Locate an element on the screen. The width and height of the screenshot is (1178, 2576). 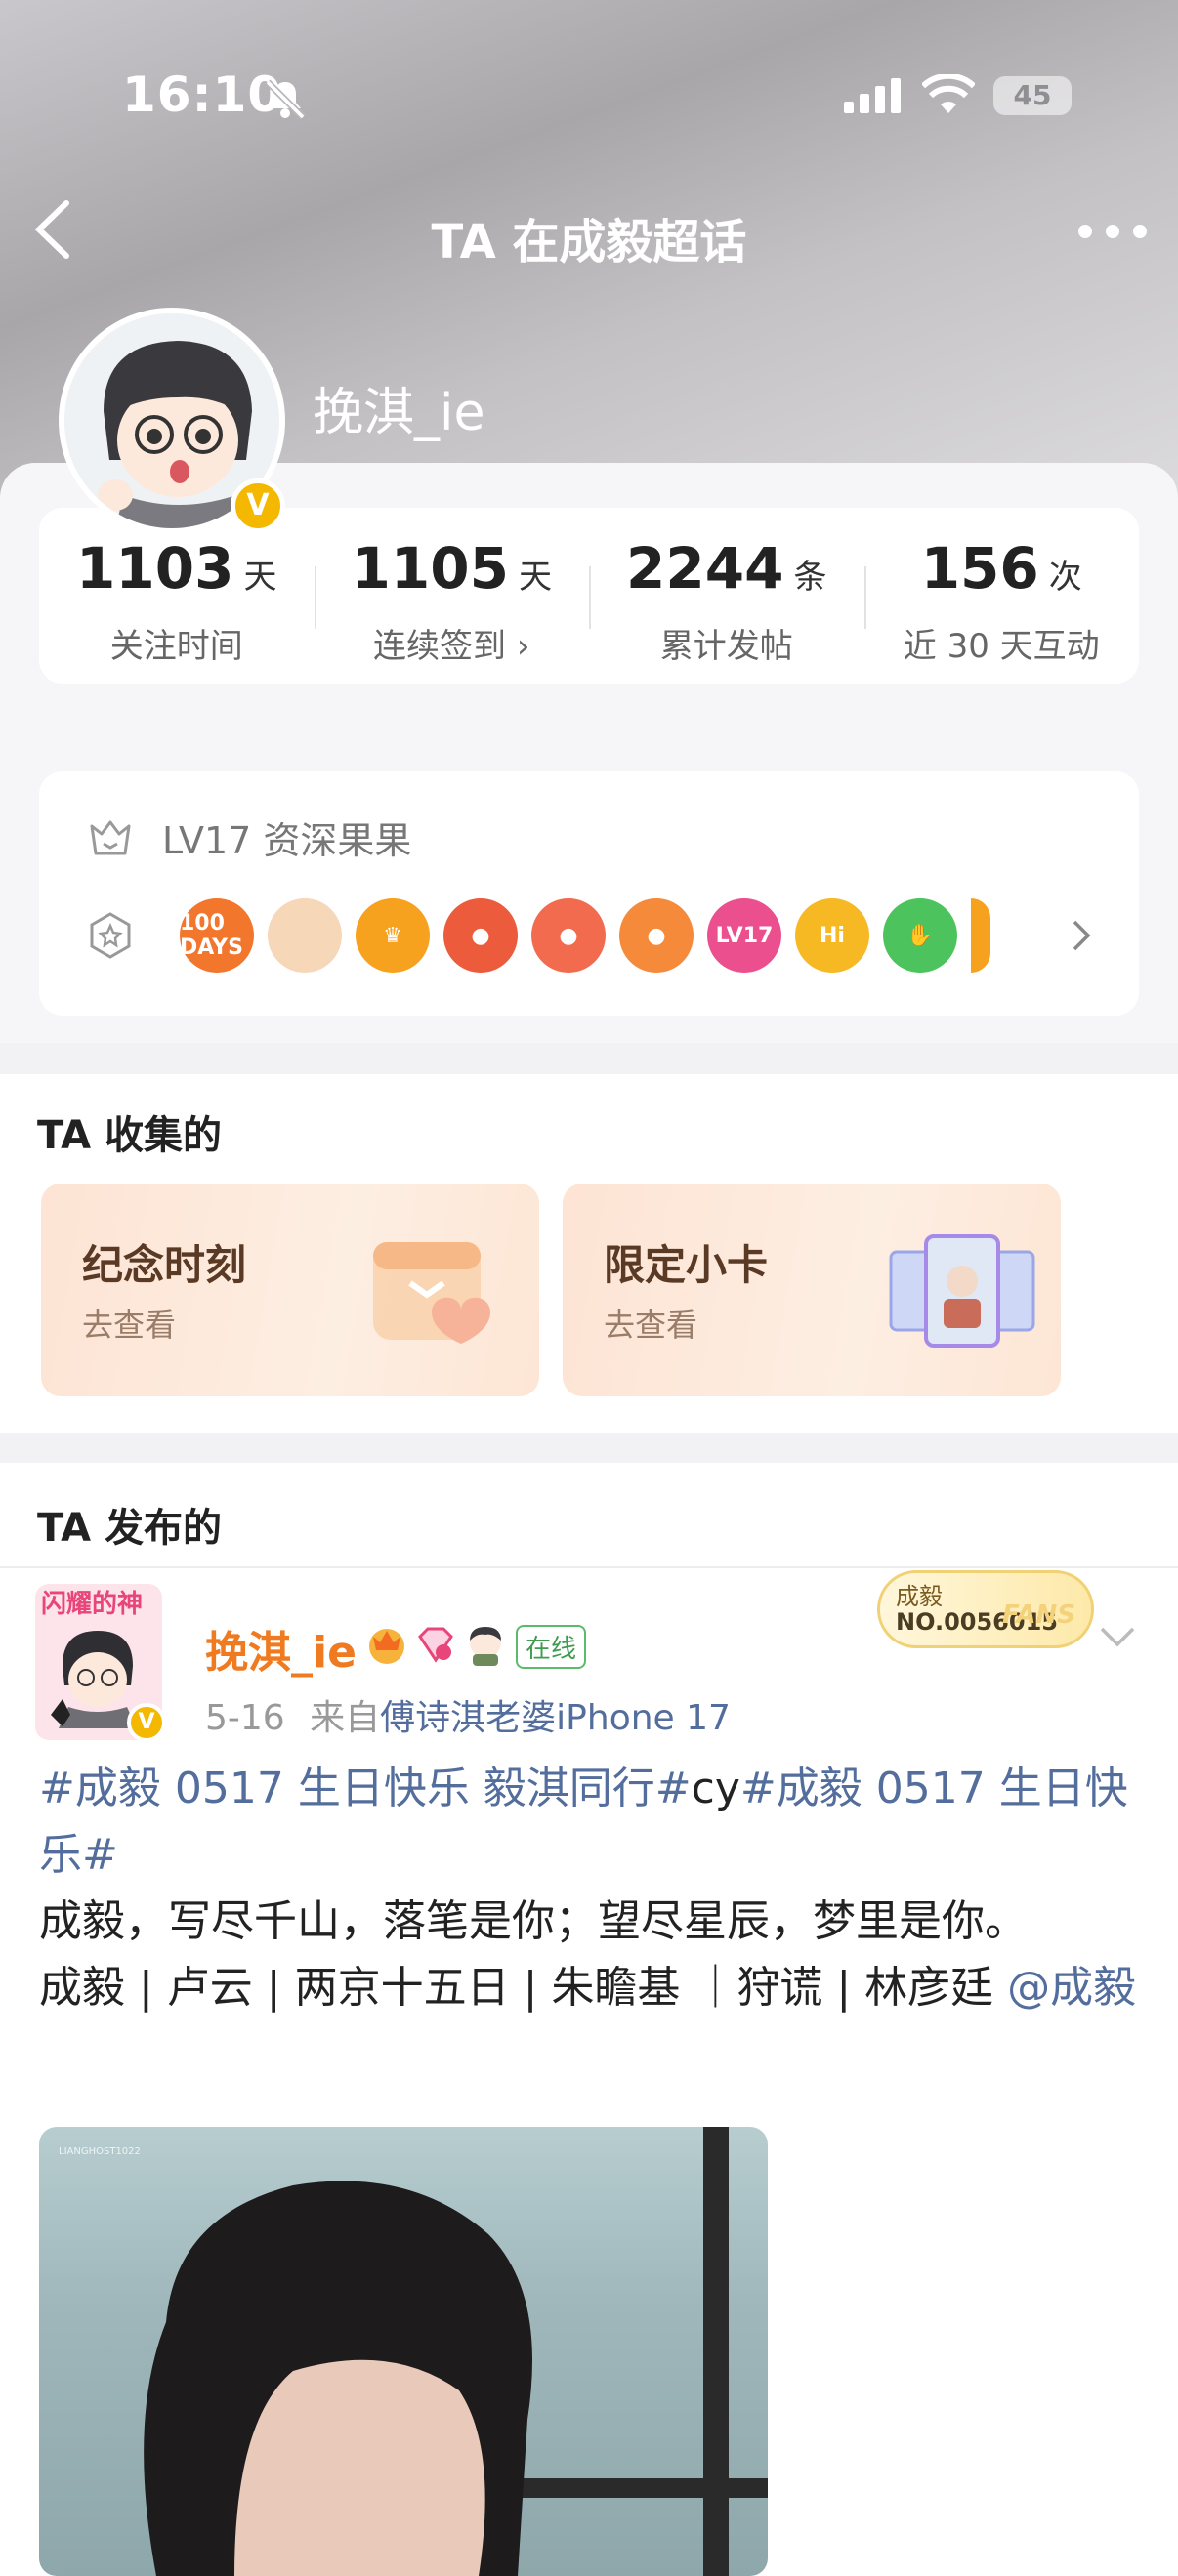
stat-label: 累计发帖 is located at coordinates (726, 646).